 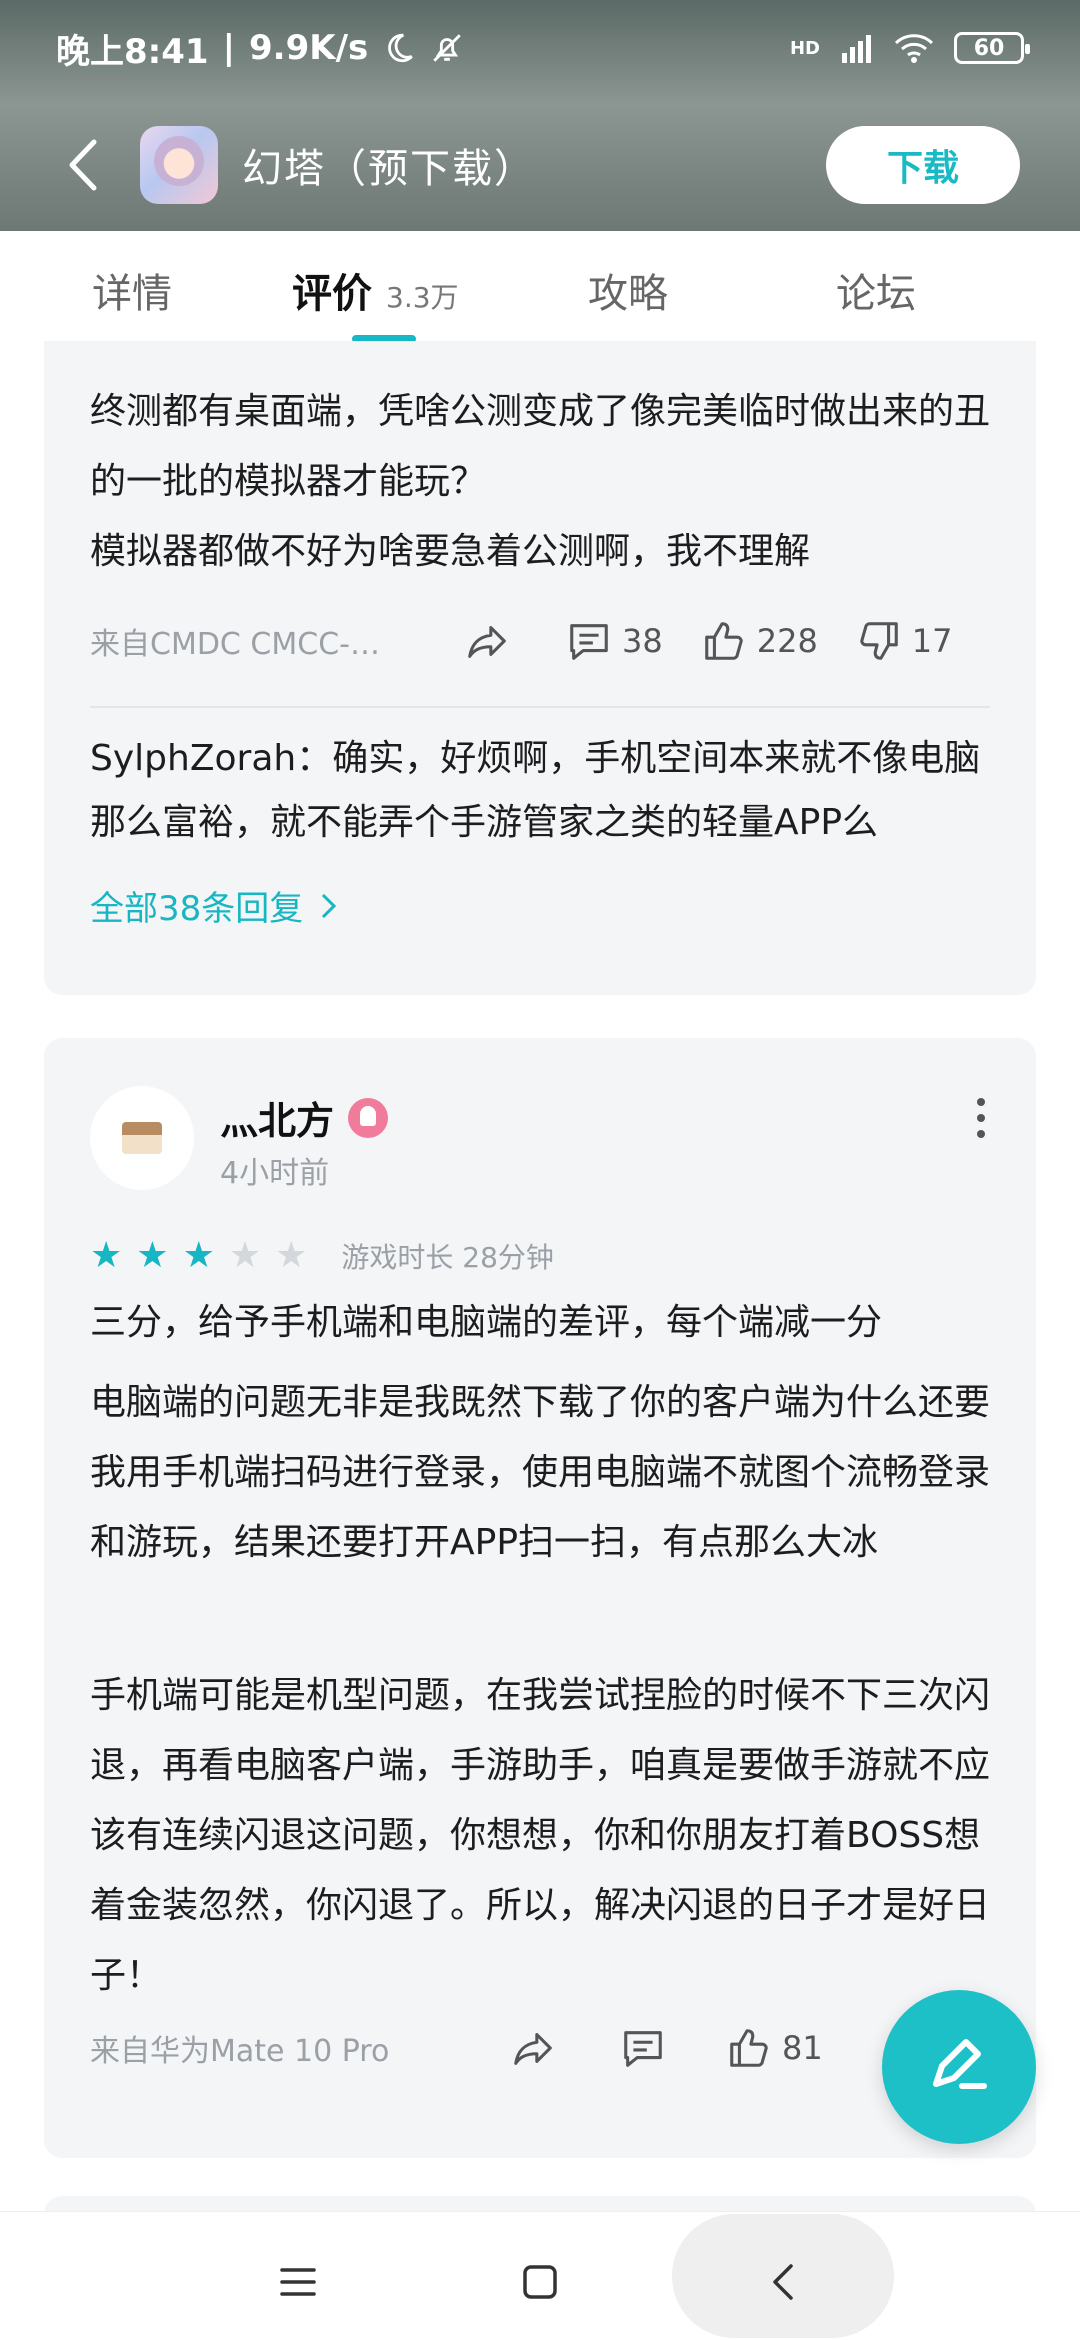 I want to click on status-bar: 晚上8:41 | 9.9K/s HD 60, so click(x=540, y=48).